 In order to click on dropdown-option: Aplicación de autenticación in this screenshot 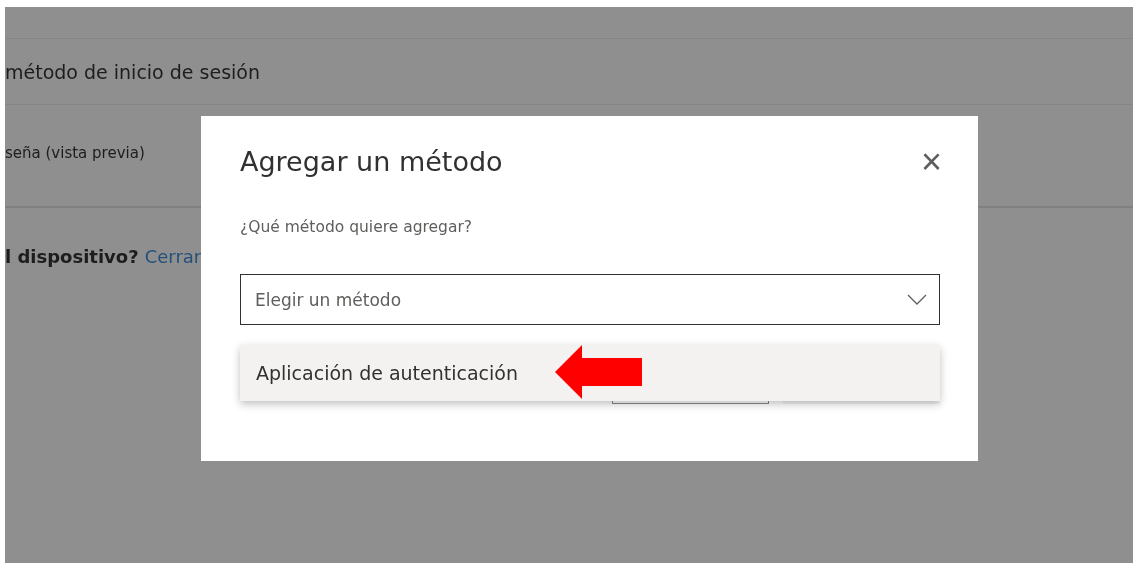, I will do `click(590, 373)`.